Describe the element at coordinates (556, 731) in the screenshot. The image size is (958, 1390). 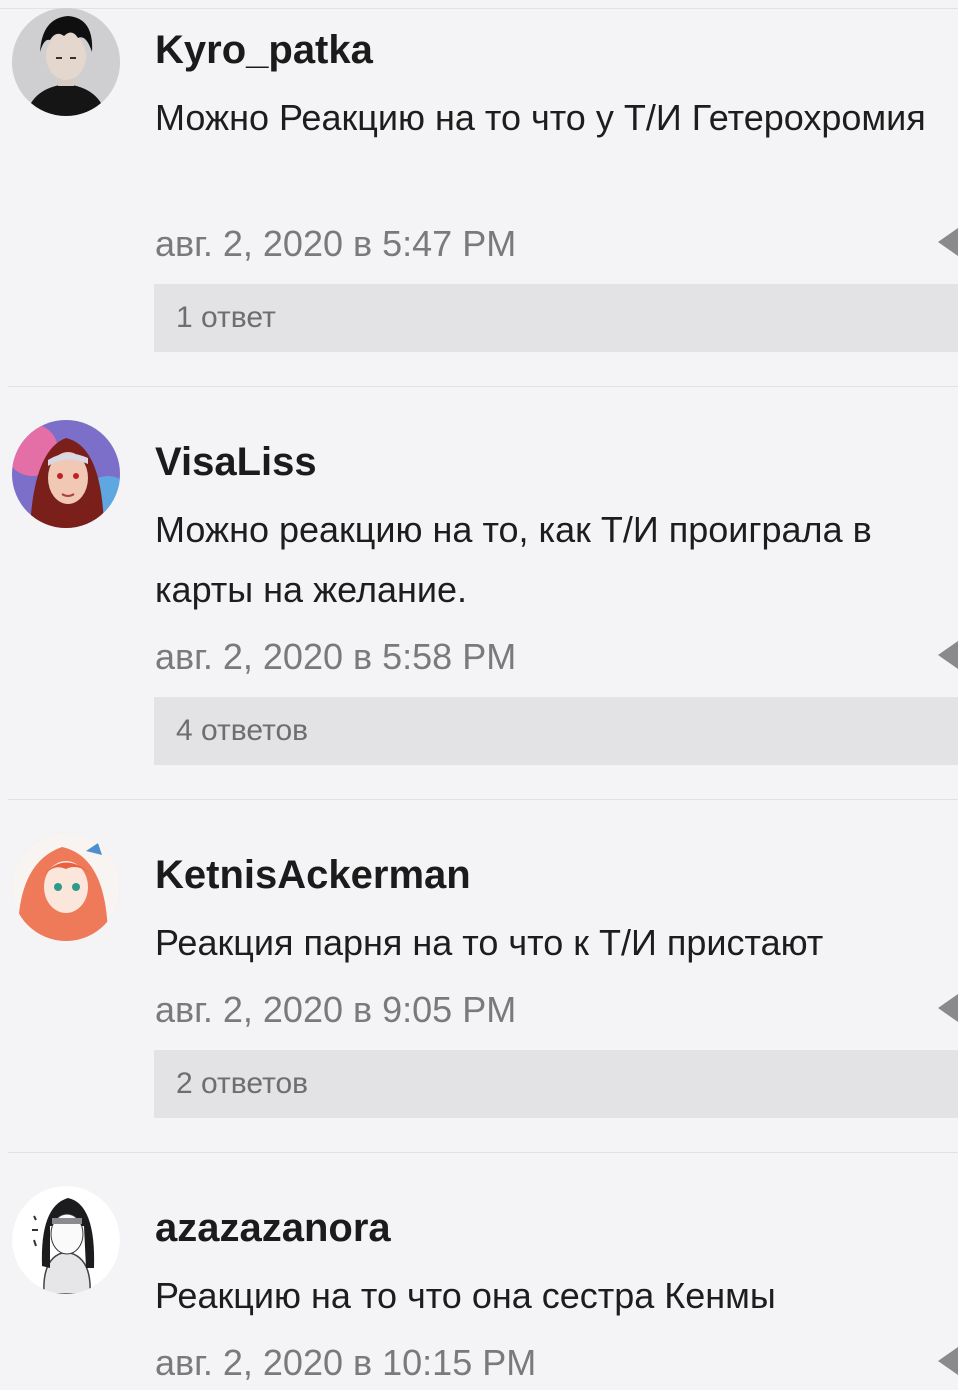
I see `replies-button: 4 ответов` at that location.